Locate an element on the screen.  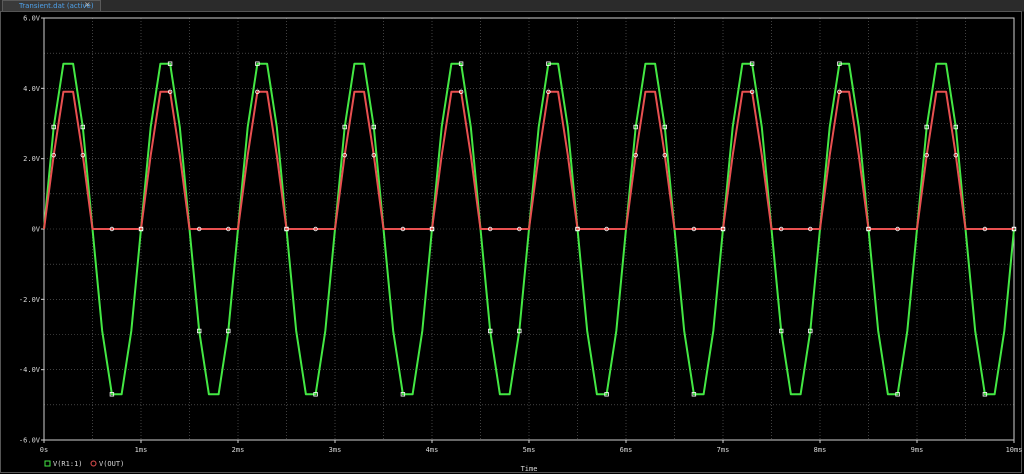
x-axis-label: Time is located at coordinates (529, 469).